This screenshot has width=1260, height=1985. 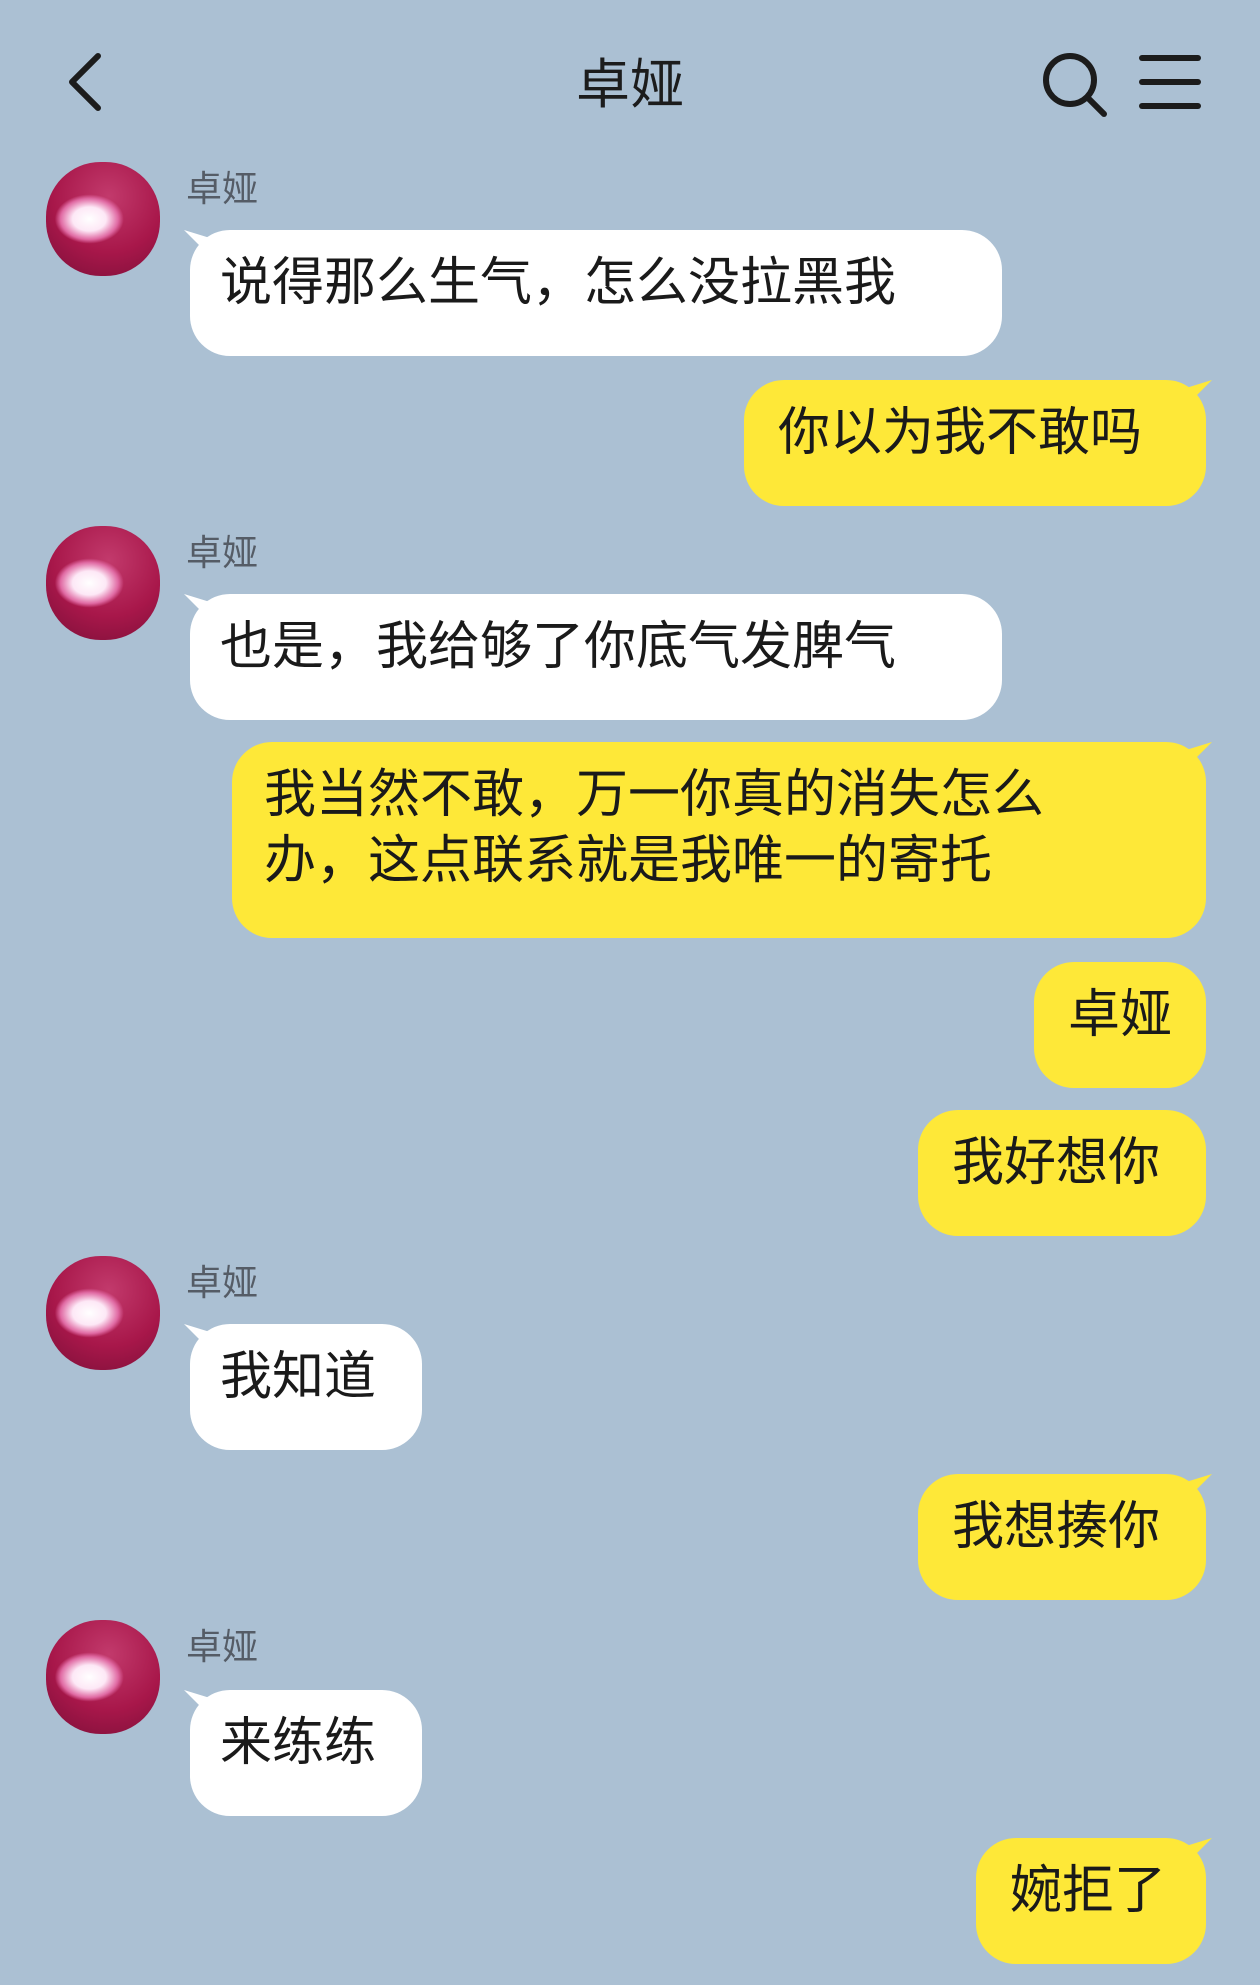 I want to click on message-bubble-incoming: 来练练, so click(x=306, y=1753).